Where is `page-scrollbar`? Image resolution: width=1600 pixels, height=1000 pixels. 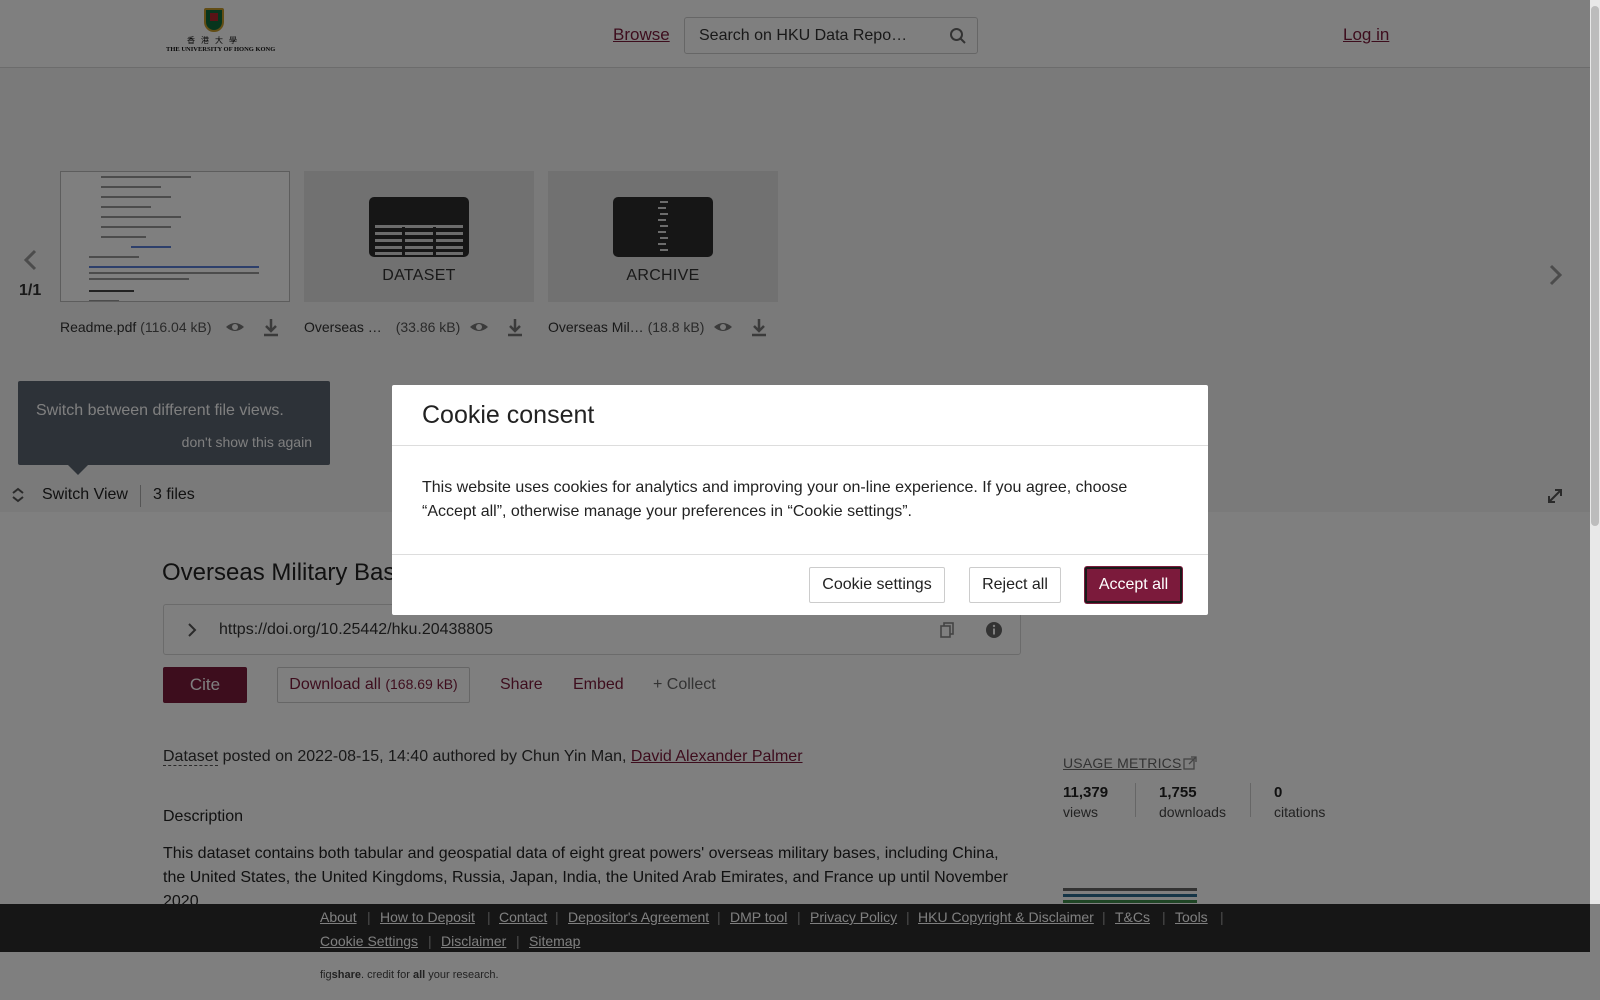 page-scrollbar is located at coordinates (1595, 452).